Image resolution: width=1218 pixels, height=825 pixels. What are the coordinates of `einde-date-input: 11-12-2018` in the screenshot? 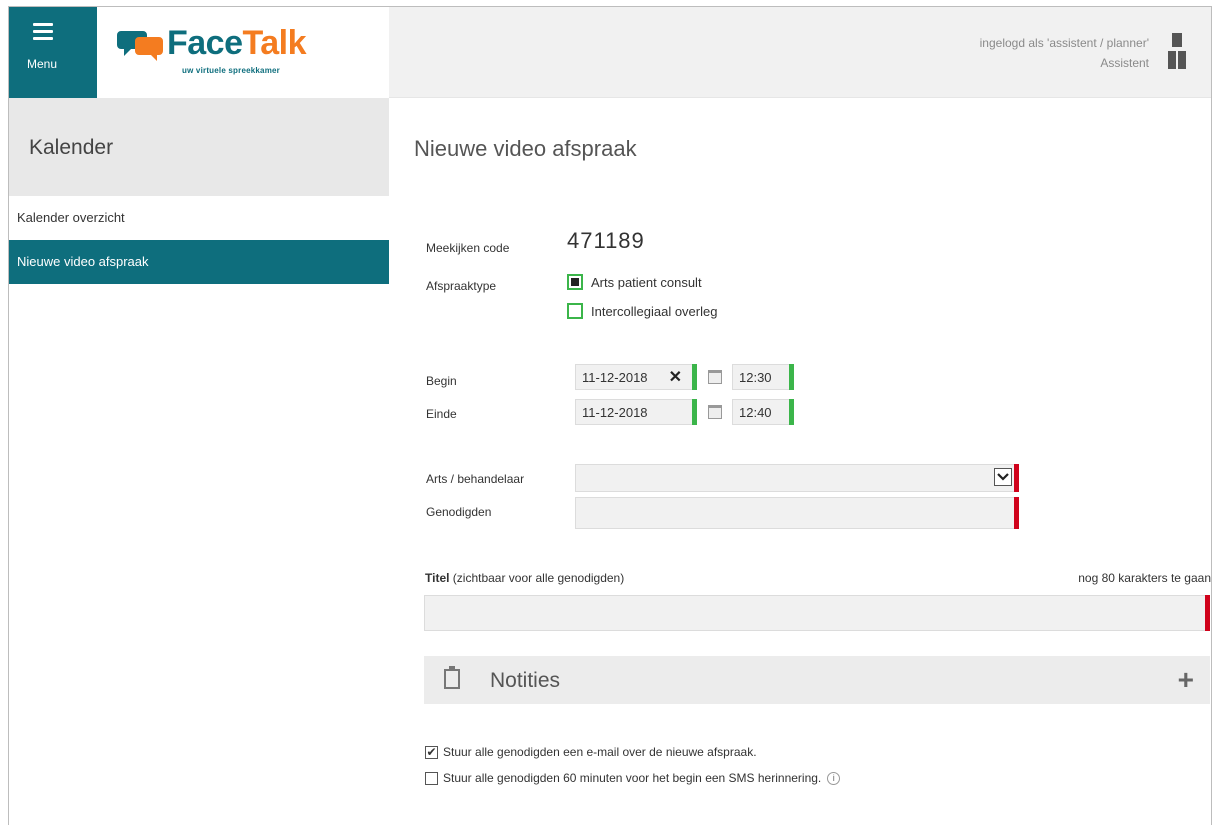 It's located at (636, 412).